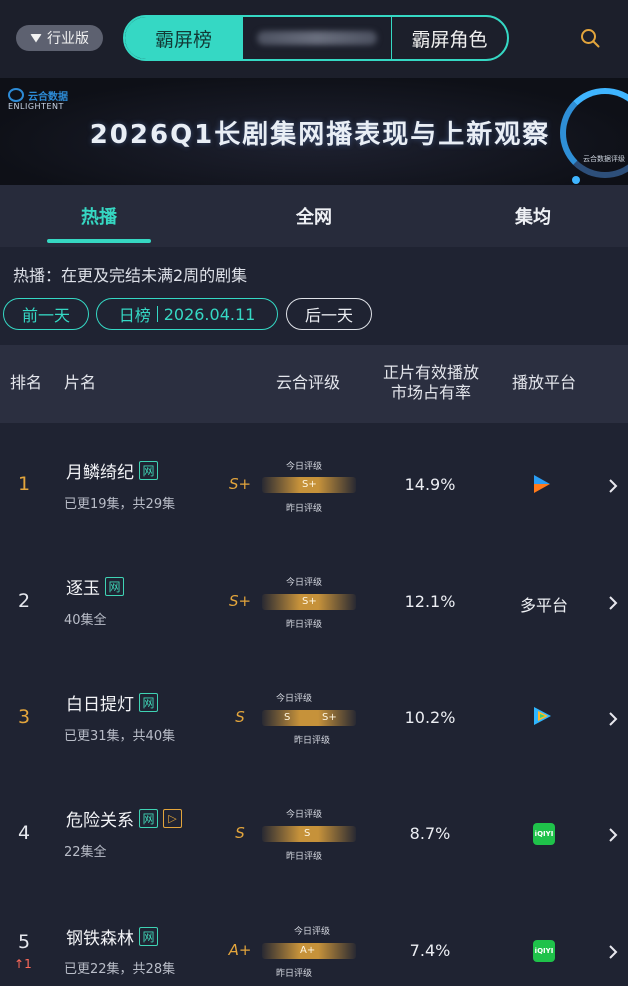 Image resolution: width=628 pixels, height=986 pixels. What do you see at coordinates (79, 382) in the screenshot?
I see `header-name: 片名` at bounding box center [79, 382].